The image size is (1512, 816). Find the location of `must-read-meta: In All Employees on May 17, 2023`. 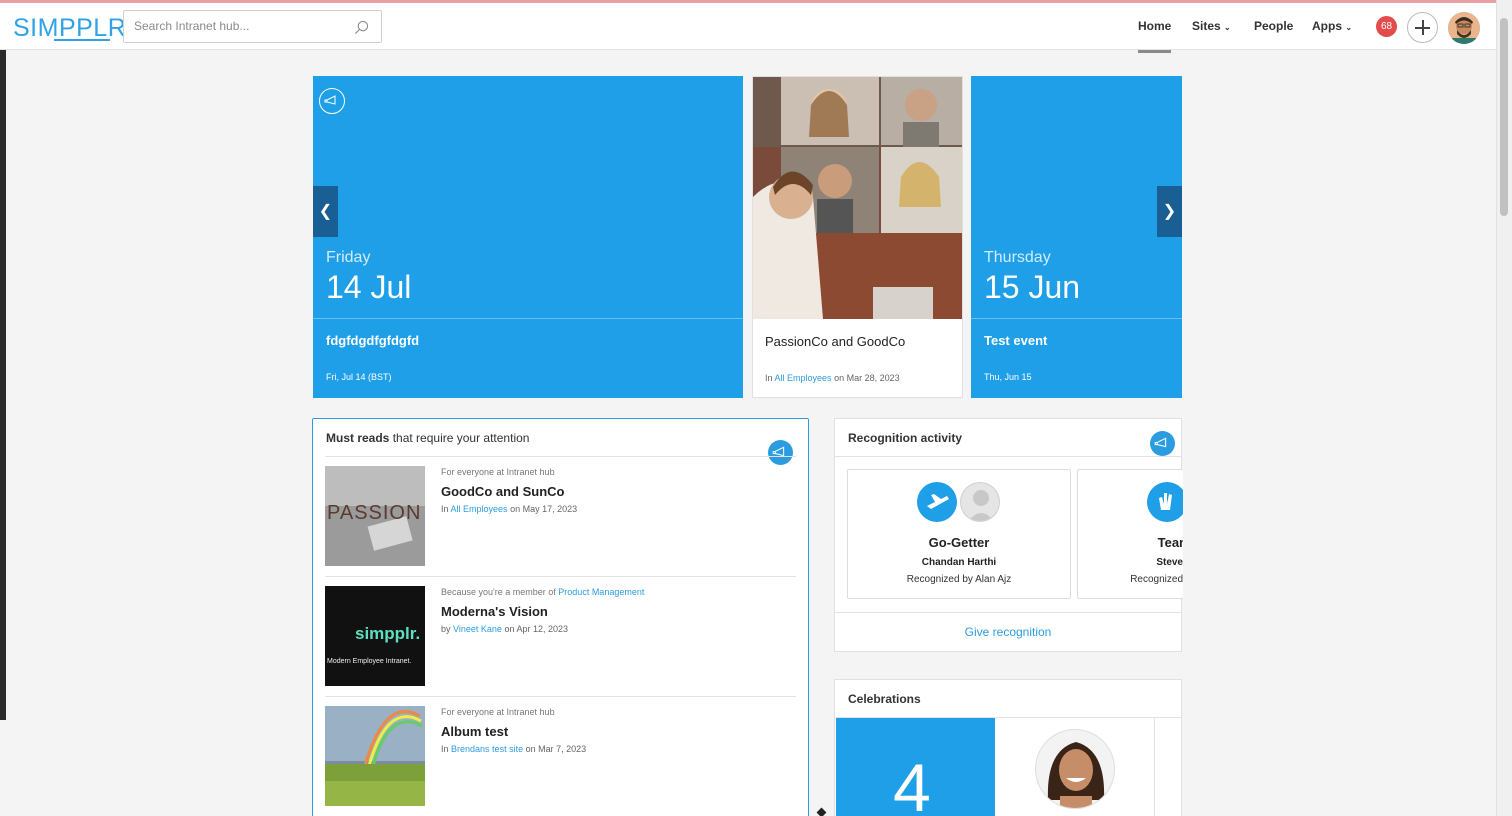

must-read-meta: In All Employees on May 17, 2023 is located at coordinates (509, 509).